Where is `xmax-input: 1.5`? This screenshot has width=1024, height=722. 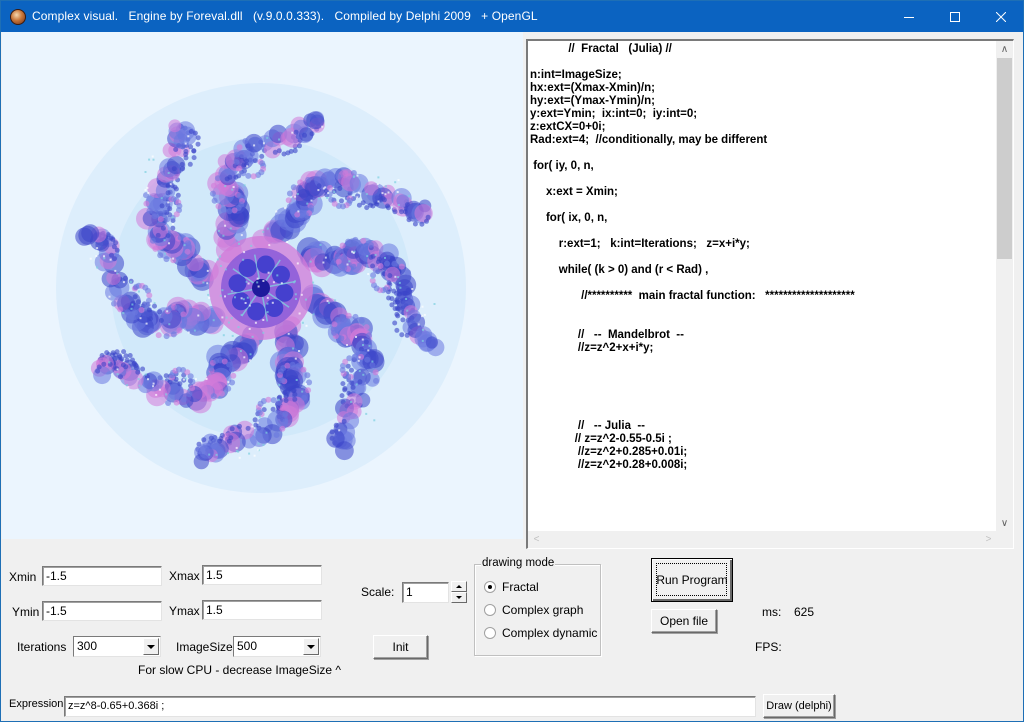 xmax-input: 1.5 is located at coordinates (262, 575).